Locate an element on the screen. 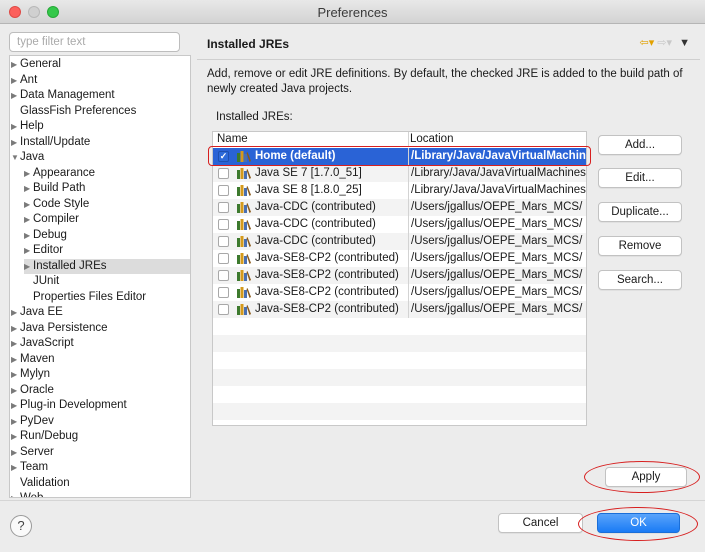 The width and height of the screenshot is (705, 552). jre-name-cell: Java-SE8-CP2 (contributed) is located at coordinates (327, 309).